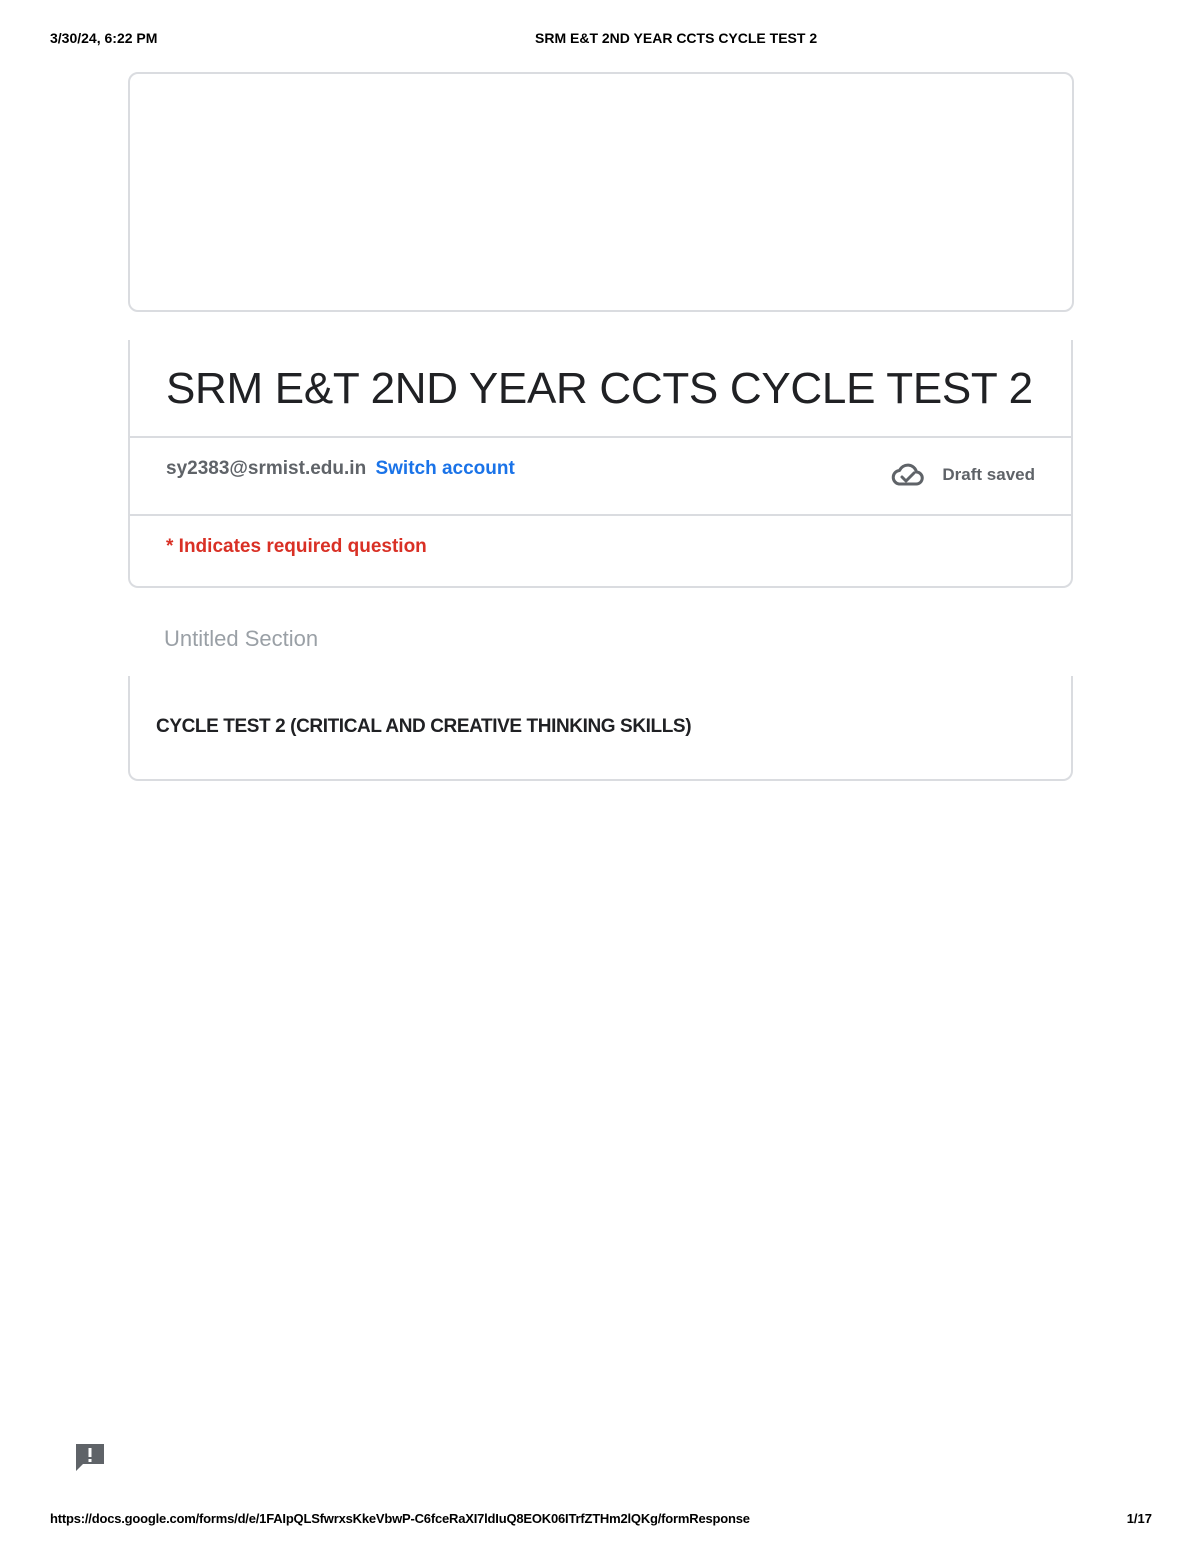 The image size is (1200, 1553). I want to click on print-date: 3/30/24, 6:22 PM, so click(104, 38).